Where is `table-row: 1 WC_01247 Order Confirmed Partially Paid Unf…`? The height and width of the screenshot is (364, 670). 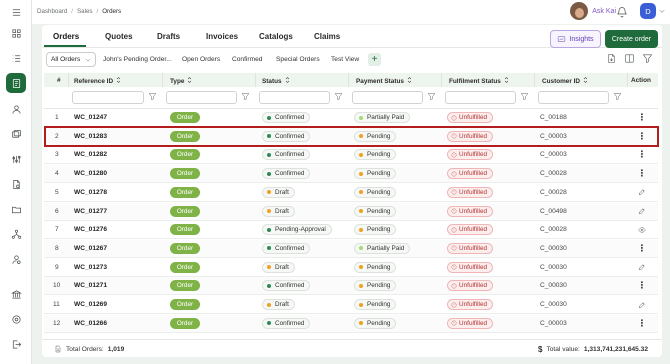 table-row: 1 WC_01247 Order Confirmed Partially Paid Unf… is located at coordinates (351, 118).